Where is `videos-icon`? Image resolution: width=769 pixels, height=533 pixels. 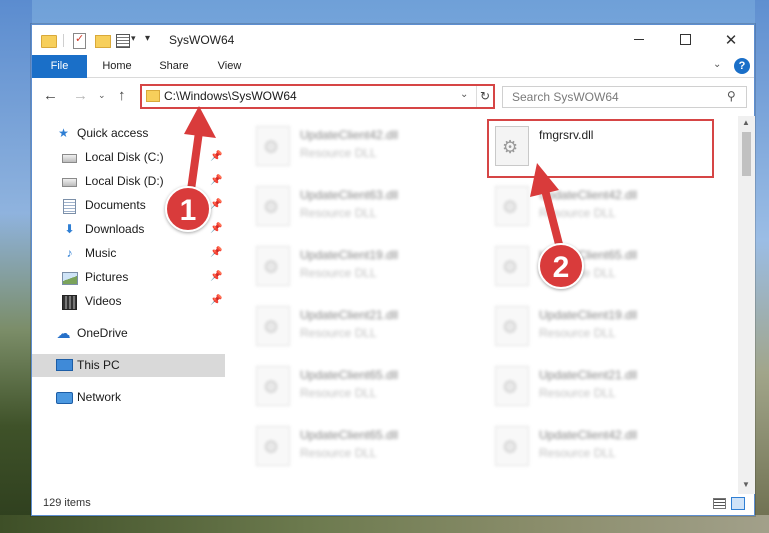
videos-icon is located at coordinates (69, 301).